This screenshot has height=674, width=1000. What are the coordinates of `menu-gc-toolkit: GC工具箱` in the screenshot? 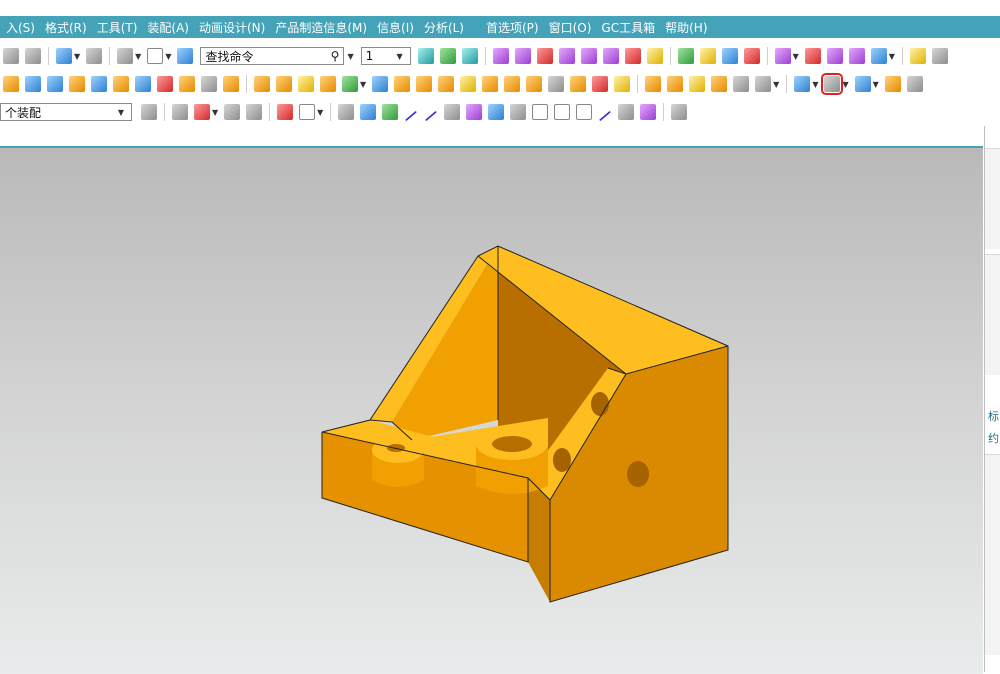 It's located at (625, 27).